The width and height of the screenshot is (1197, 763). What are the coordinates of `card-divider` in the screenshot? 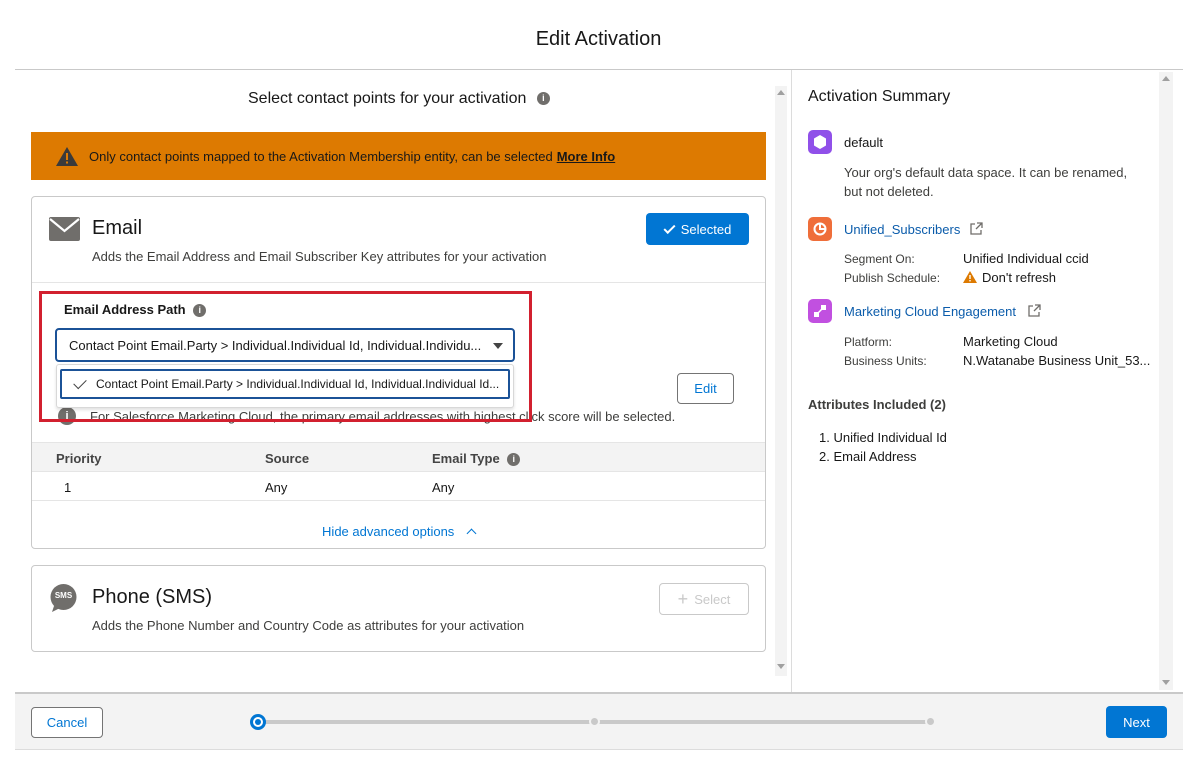 It's located at (398, 282).